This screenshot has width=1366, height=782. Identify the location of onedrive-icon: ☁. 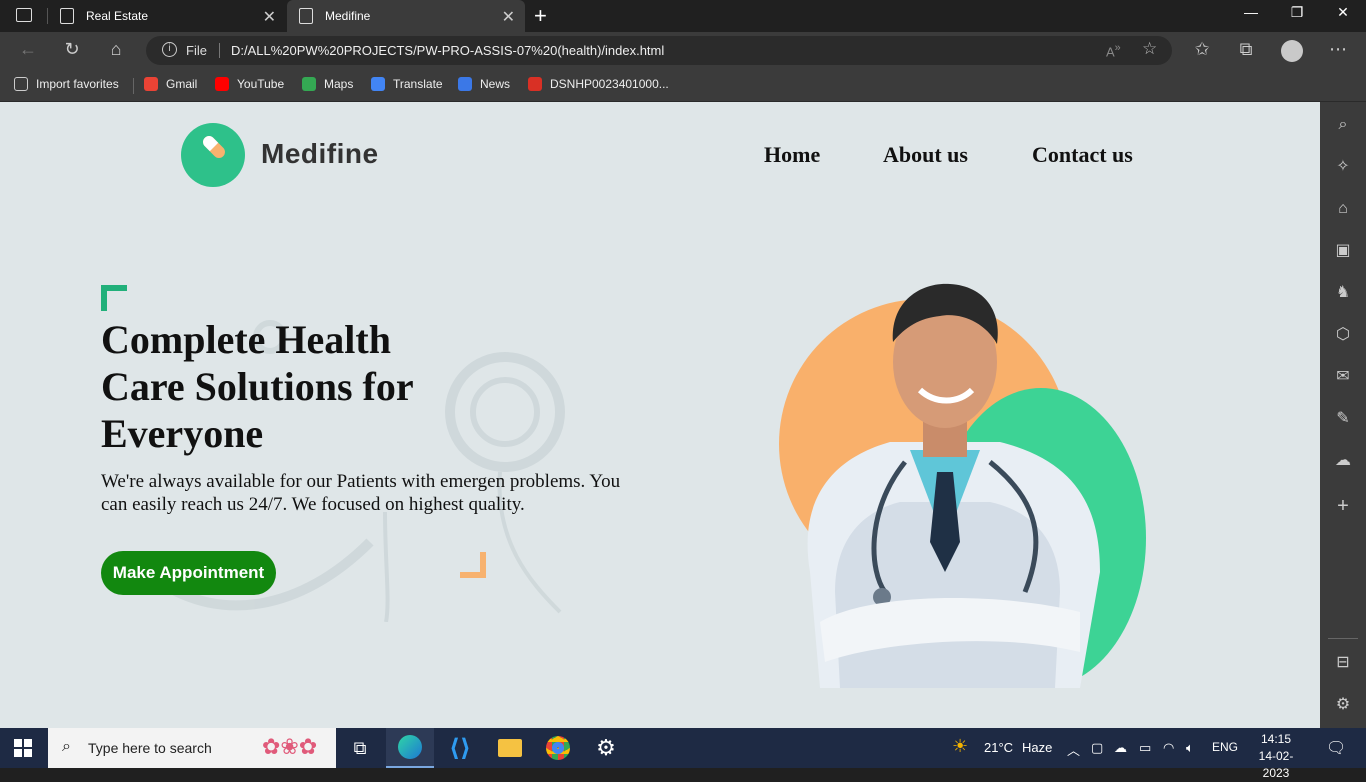
(1120, 748).